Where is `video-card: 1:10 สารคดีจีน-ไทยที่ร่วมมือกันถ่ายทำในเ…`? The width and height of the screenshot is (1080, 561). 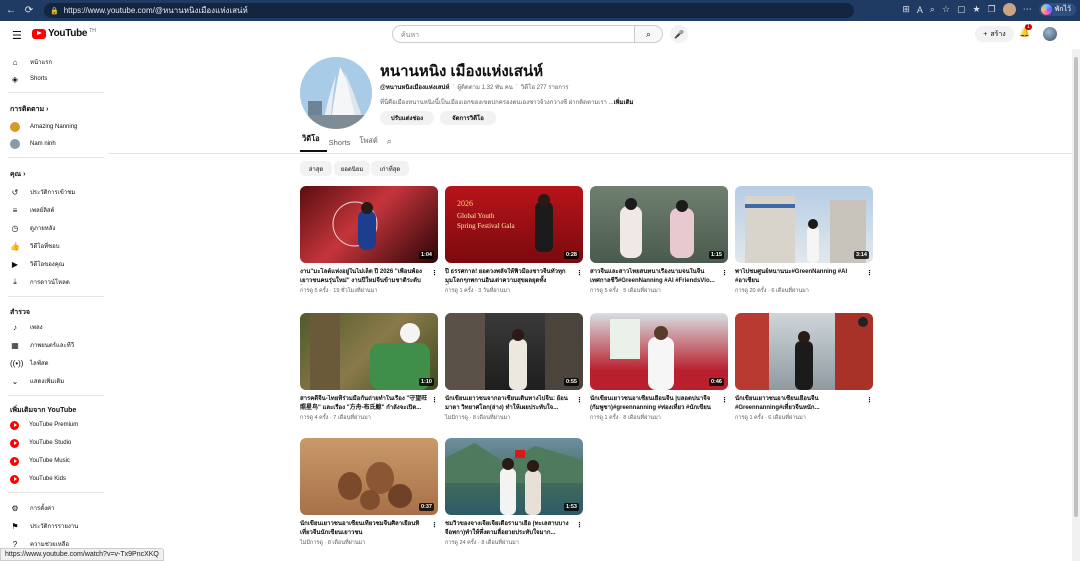
video-card: 1:10 สารคดีจีน-ไทยที่ร่วมมือกันถ่ายทำในเ… is located at coordinates (369, 367).